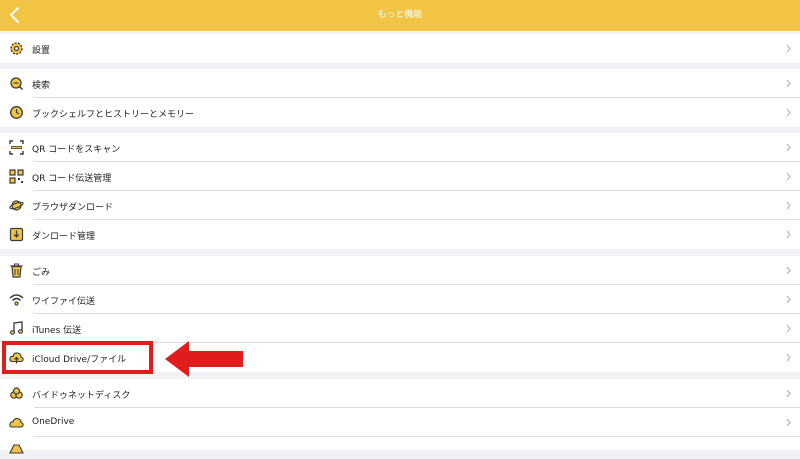 This screenshot has height=459, width=800. What do you see at coordinates (16, 234) in the screenshot?
I see `download-box-icon` at bounding box center [16, 234].